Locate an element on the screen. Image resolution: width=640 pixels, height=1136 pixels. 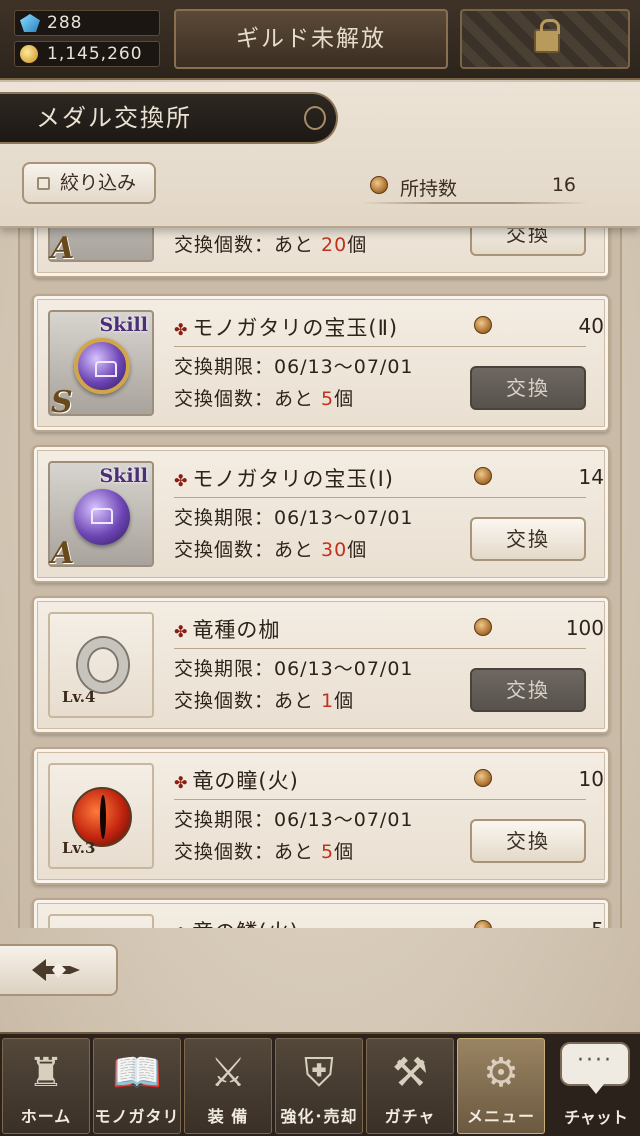
owned-label: 所持数 is located at coordinates (429, 189).